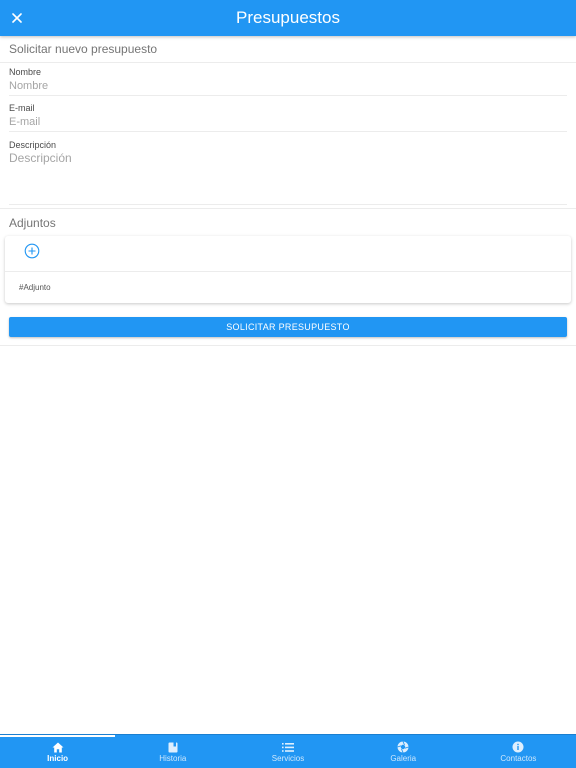 The height and width of the screenshot is (768, 576). I want to click on book-icon, so click(173, 747).